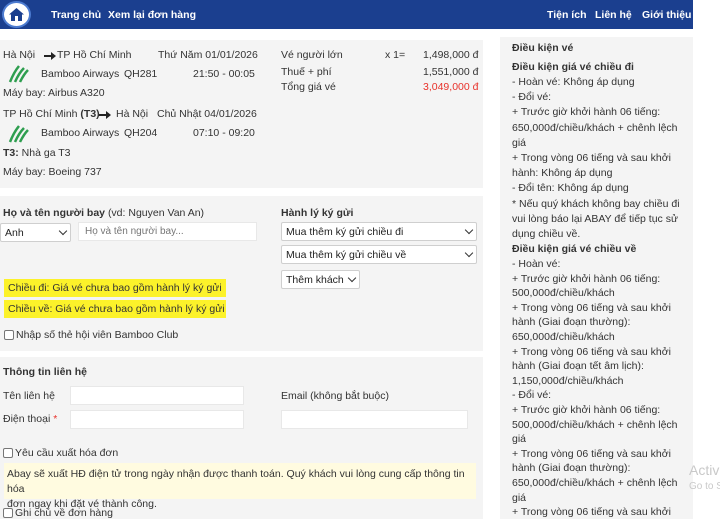 The width and height of the screenshot is (720, 519). I want to click on passenger-name-heading: Họ và tên người bay (vd: Nguyen Van An), so click(103, 213).